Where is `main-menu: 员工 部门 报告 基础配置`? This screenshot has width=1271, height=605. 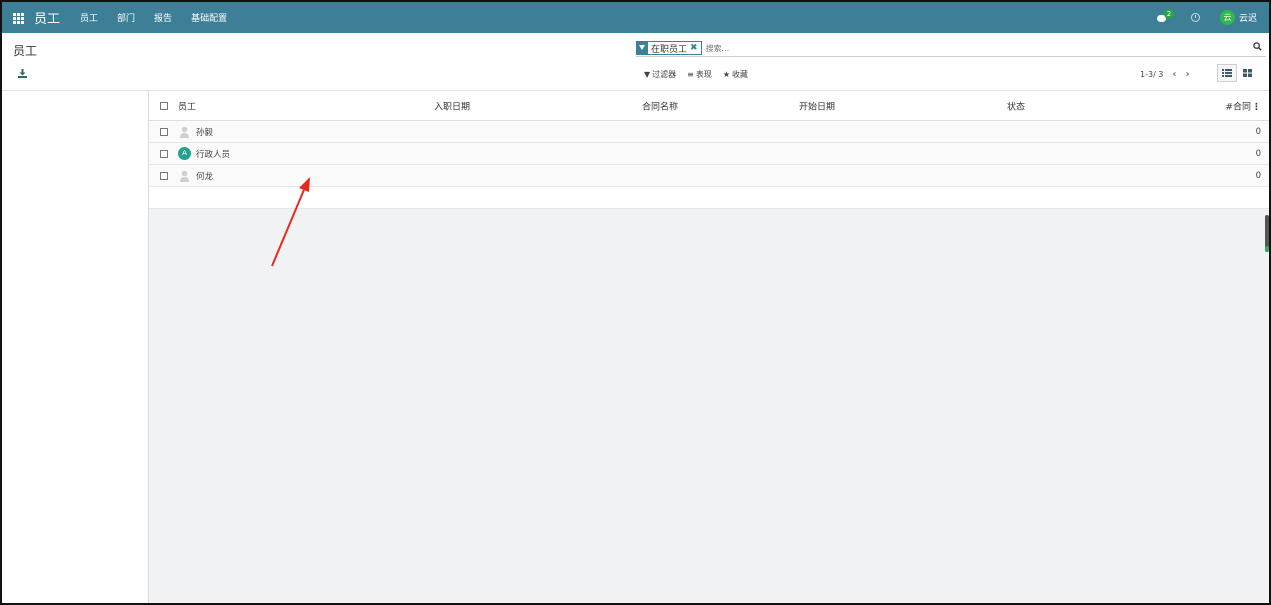 main-menu: 员工 部门 报告 基础配置 is located at coordinates (163, 17).